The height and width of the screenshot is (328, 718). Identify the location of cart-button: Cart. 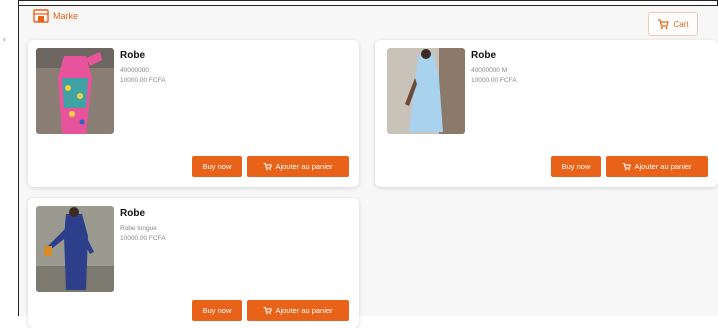
(673, 24).